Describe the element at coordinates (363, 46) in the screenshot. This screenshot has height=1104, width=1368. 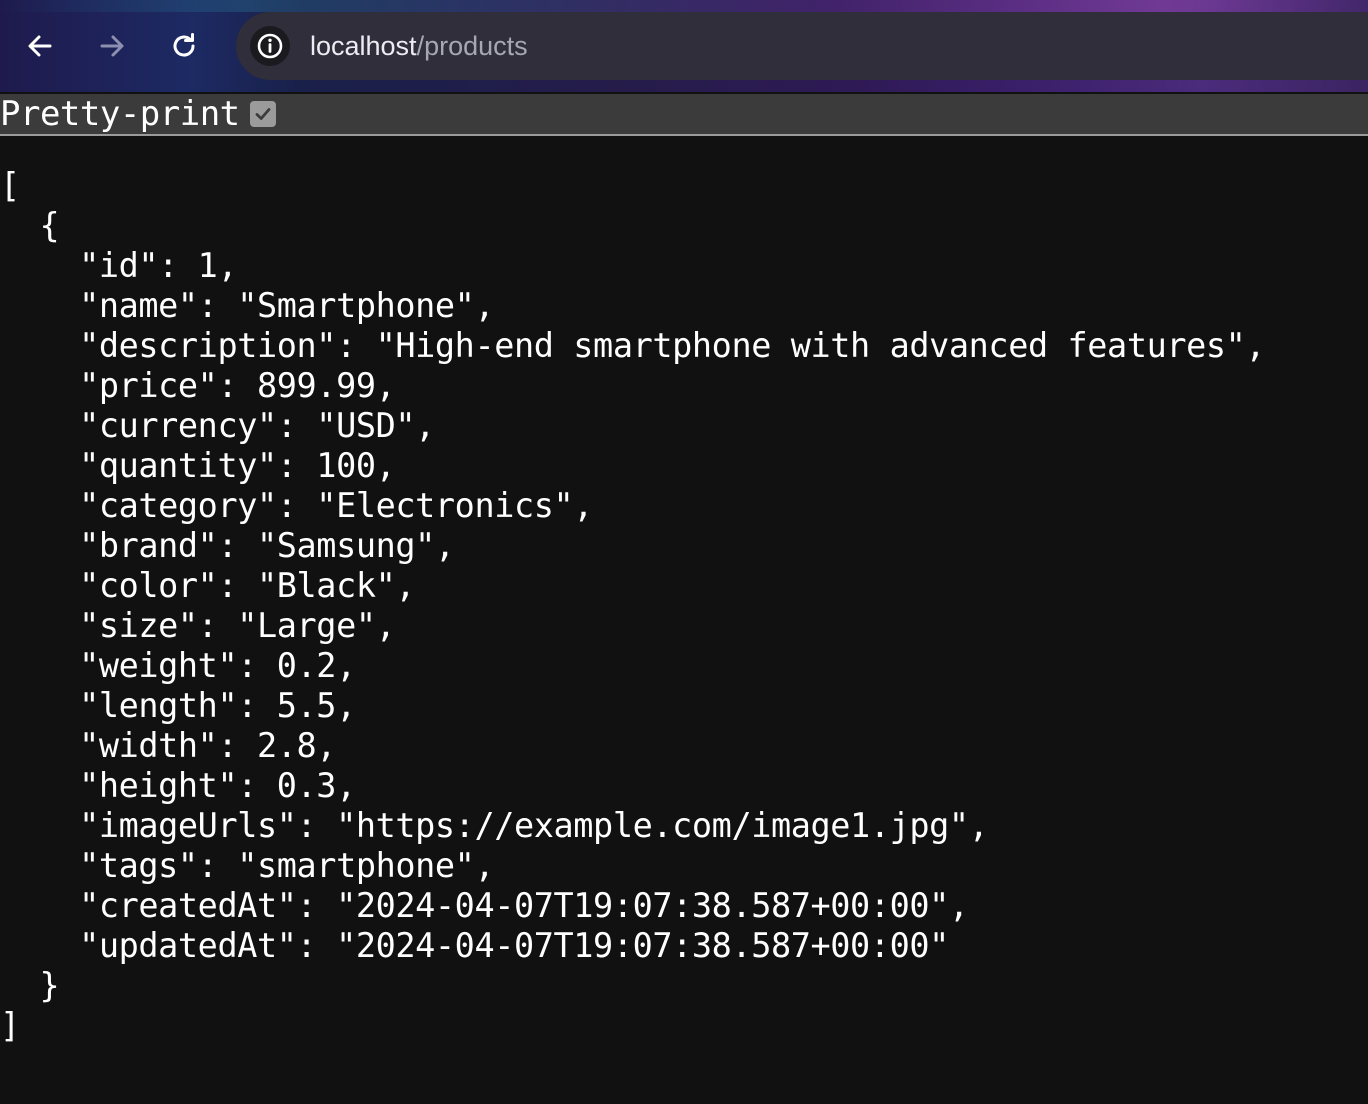
I see `url-host: localhost` at that location.